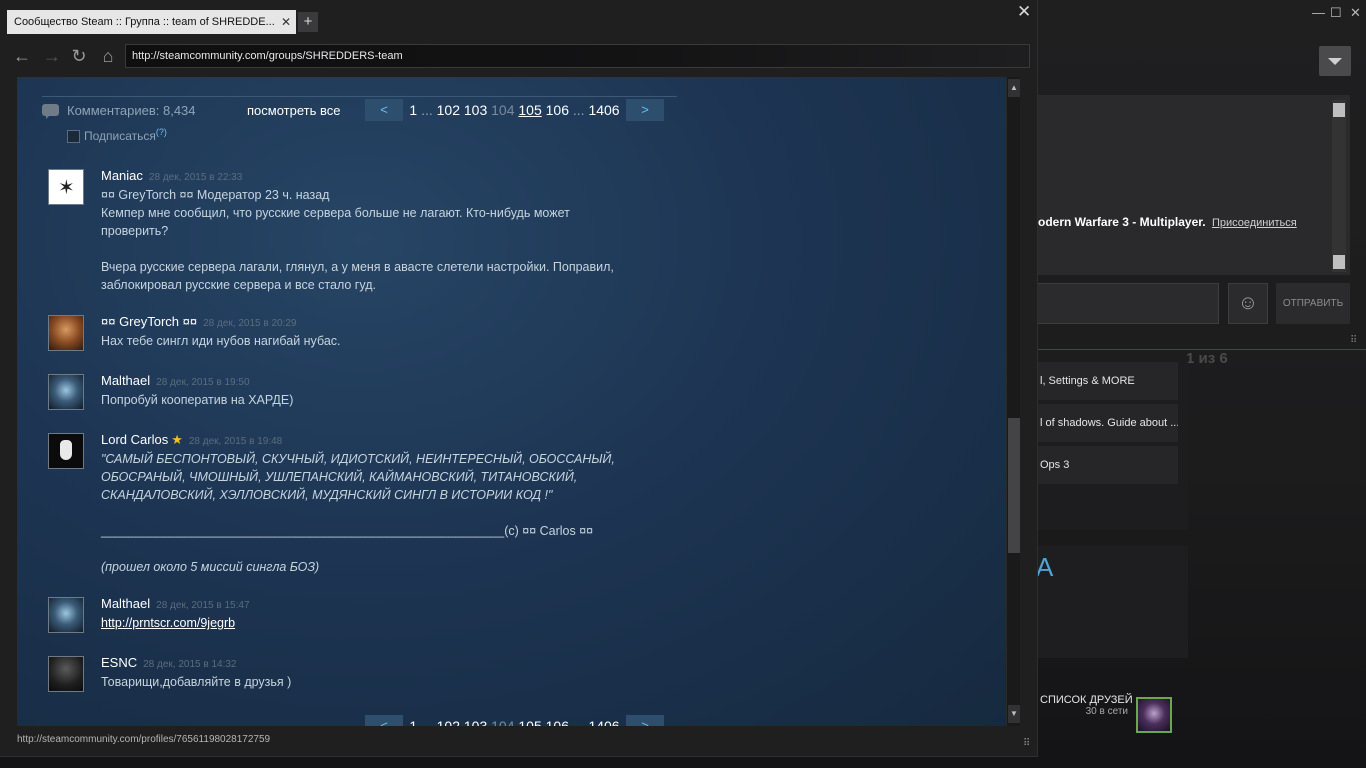  Describe the element at coordinates (235, 441) in the screenshot. I see `comment-time: 28 дек, 2015 в 19:48` at that location.